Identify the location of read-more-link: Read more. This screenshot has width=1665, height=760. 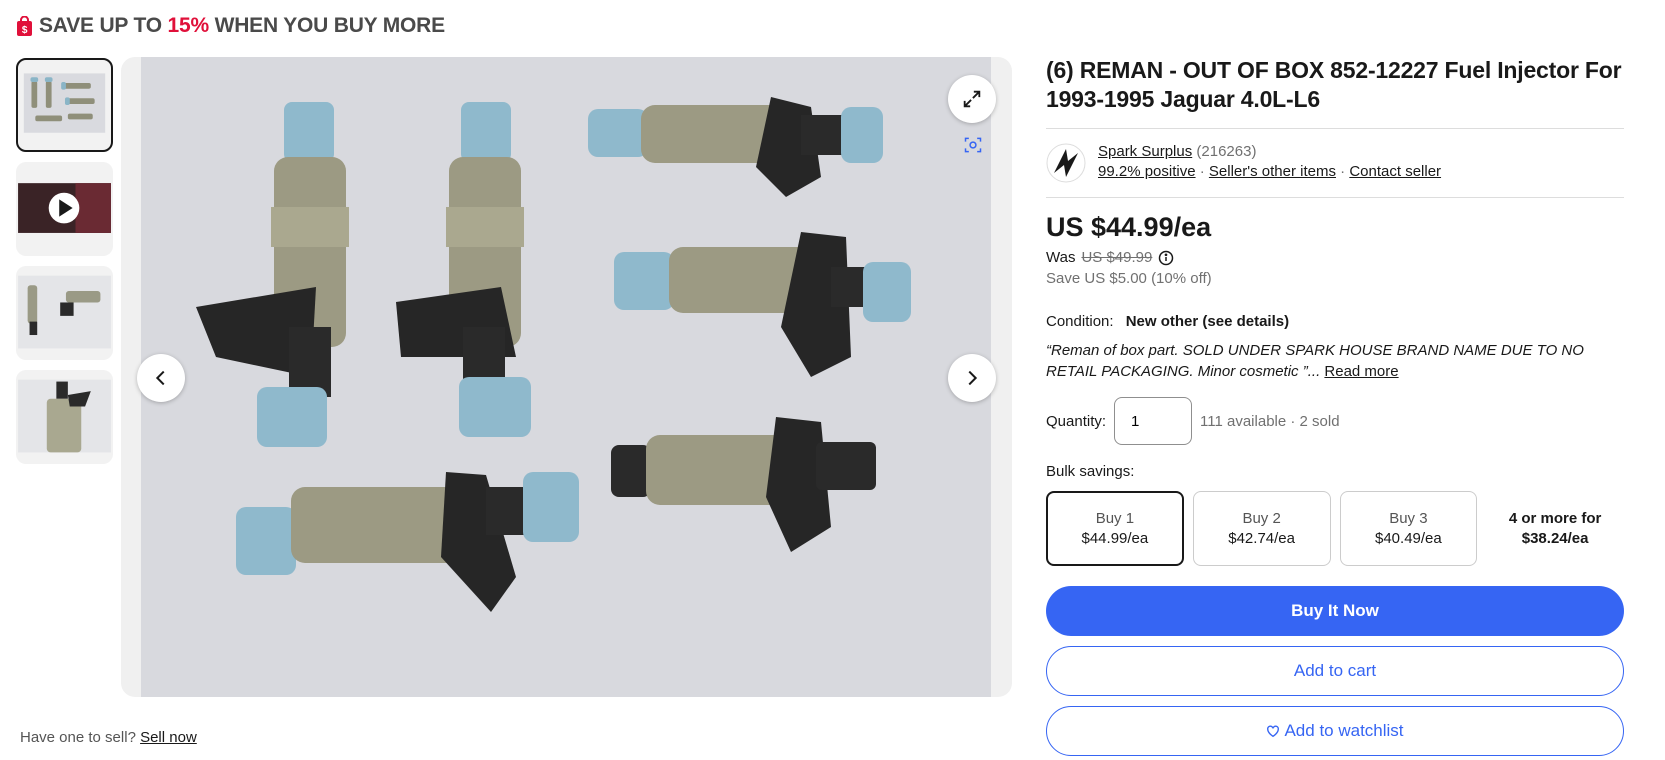
(1361, 371).